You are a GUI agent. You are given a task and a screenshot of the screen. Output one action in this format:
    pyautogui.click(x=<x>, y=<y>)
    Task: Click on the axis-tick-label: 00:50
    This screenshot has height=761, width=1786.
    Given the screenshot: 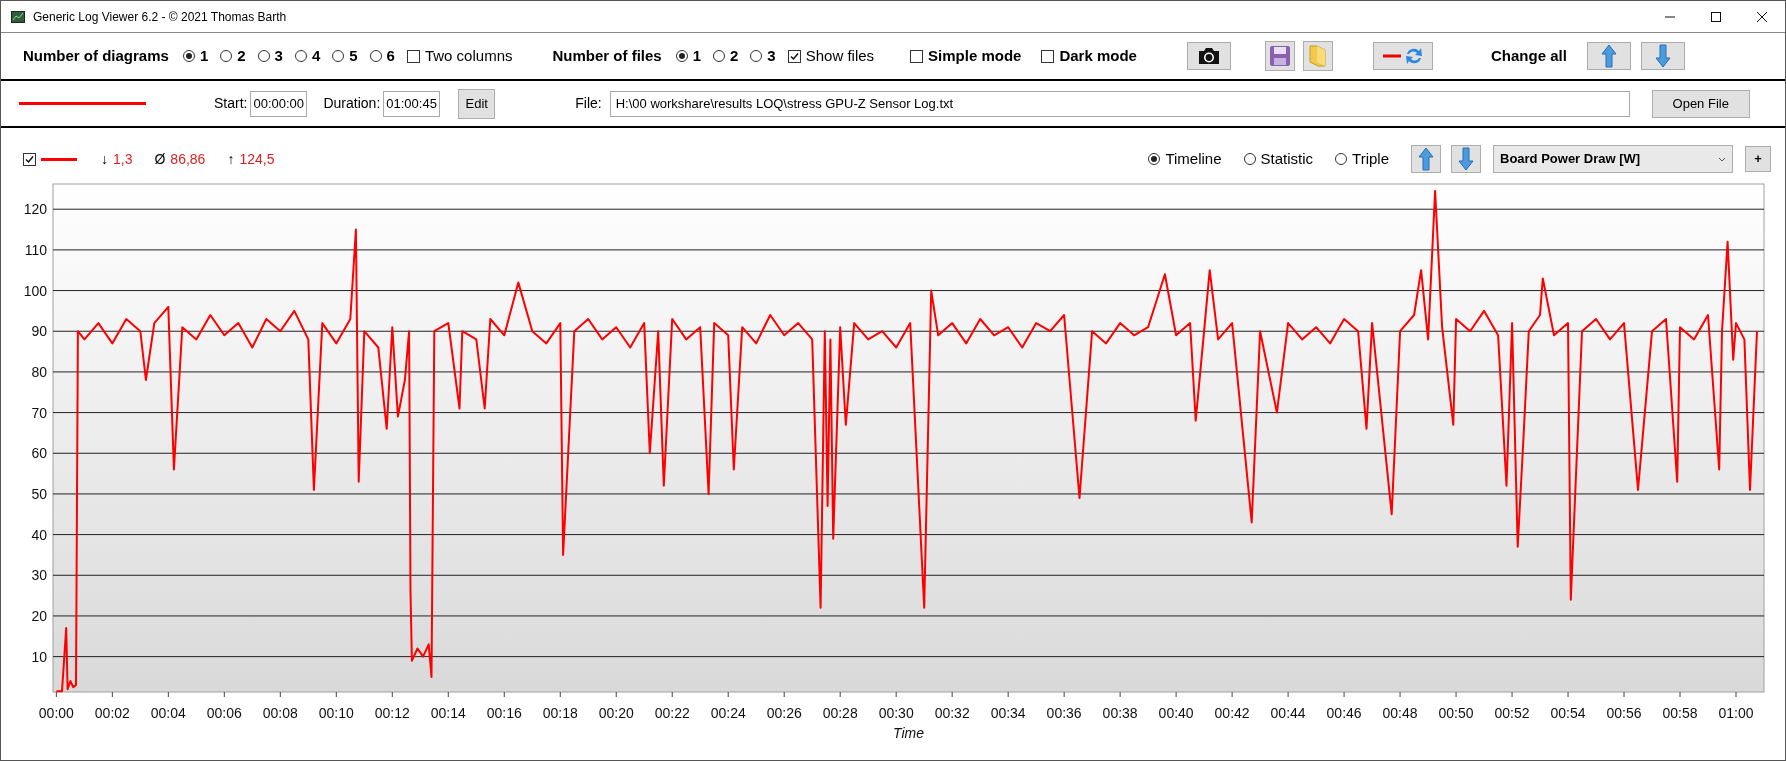 What is the action you would take?
    pyautogui.click(x=1456, y=713)
    